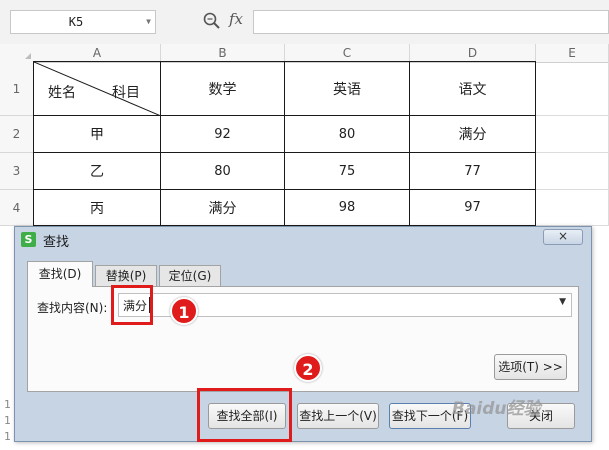  I want to click on function-icon: fx, so click(236, 19).